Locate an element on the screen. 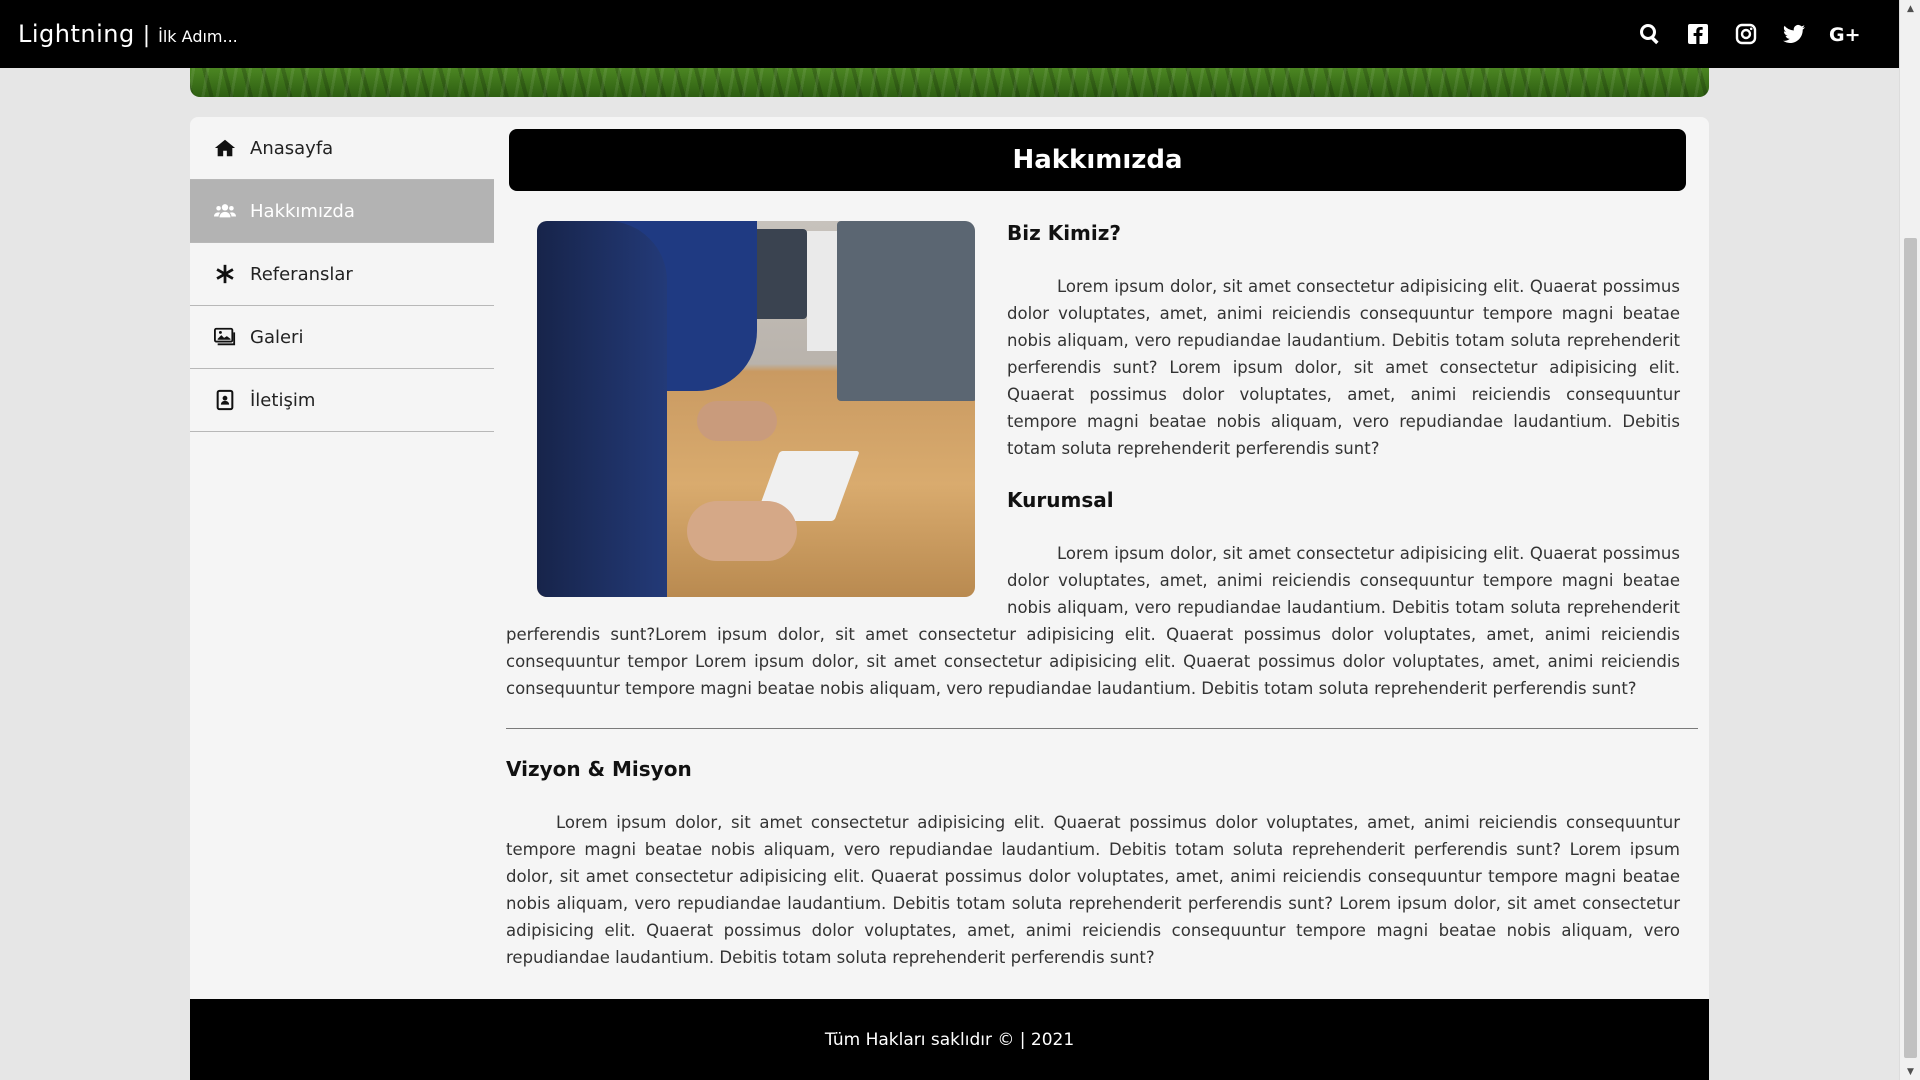 This screenshot has width=1920, height=1080. section-title-vizyon-misyon: Vizyon & Misyon is located at coordinates (599, 769).